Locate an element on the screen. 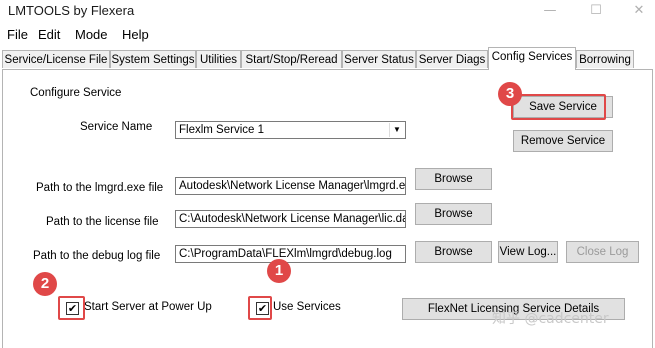 Image resolution: width=655 pixels, height=348 pixels. menu-edit: Edit is located at coordinates (49, 34).